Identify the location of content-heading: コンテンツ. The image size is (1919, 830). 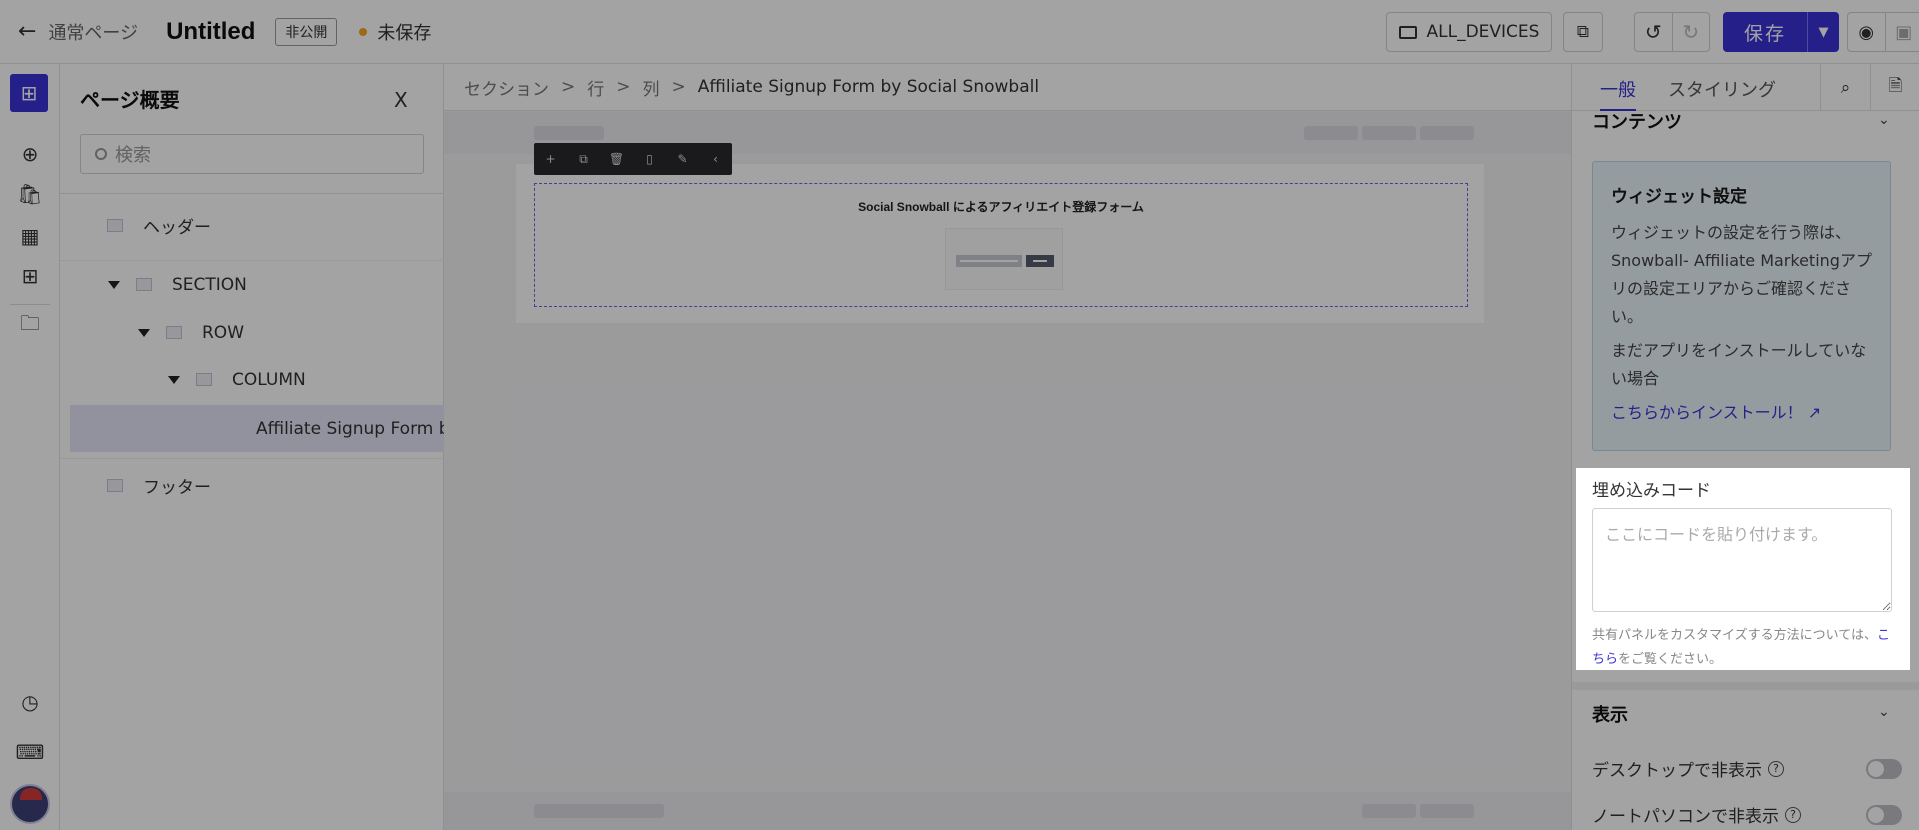
(1637, 121).